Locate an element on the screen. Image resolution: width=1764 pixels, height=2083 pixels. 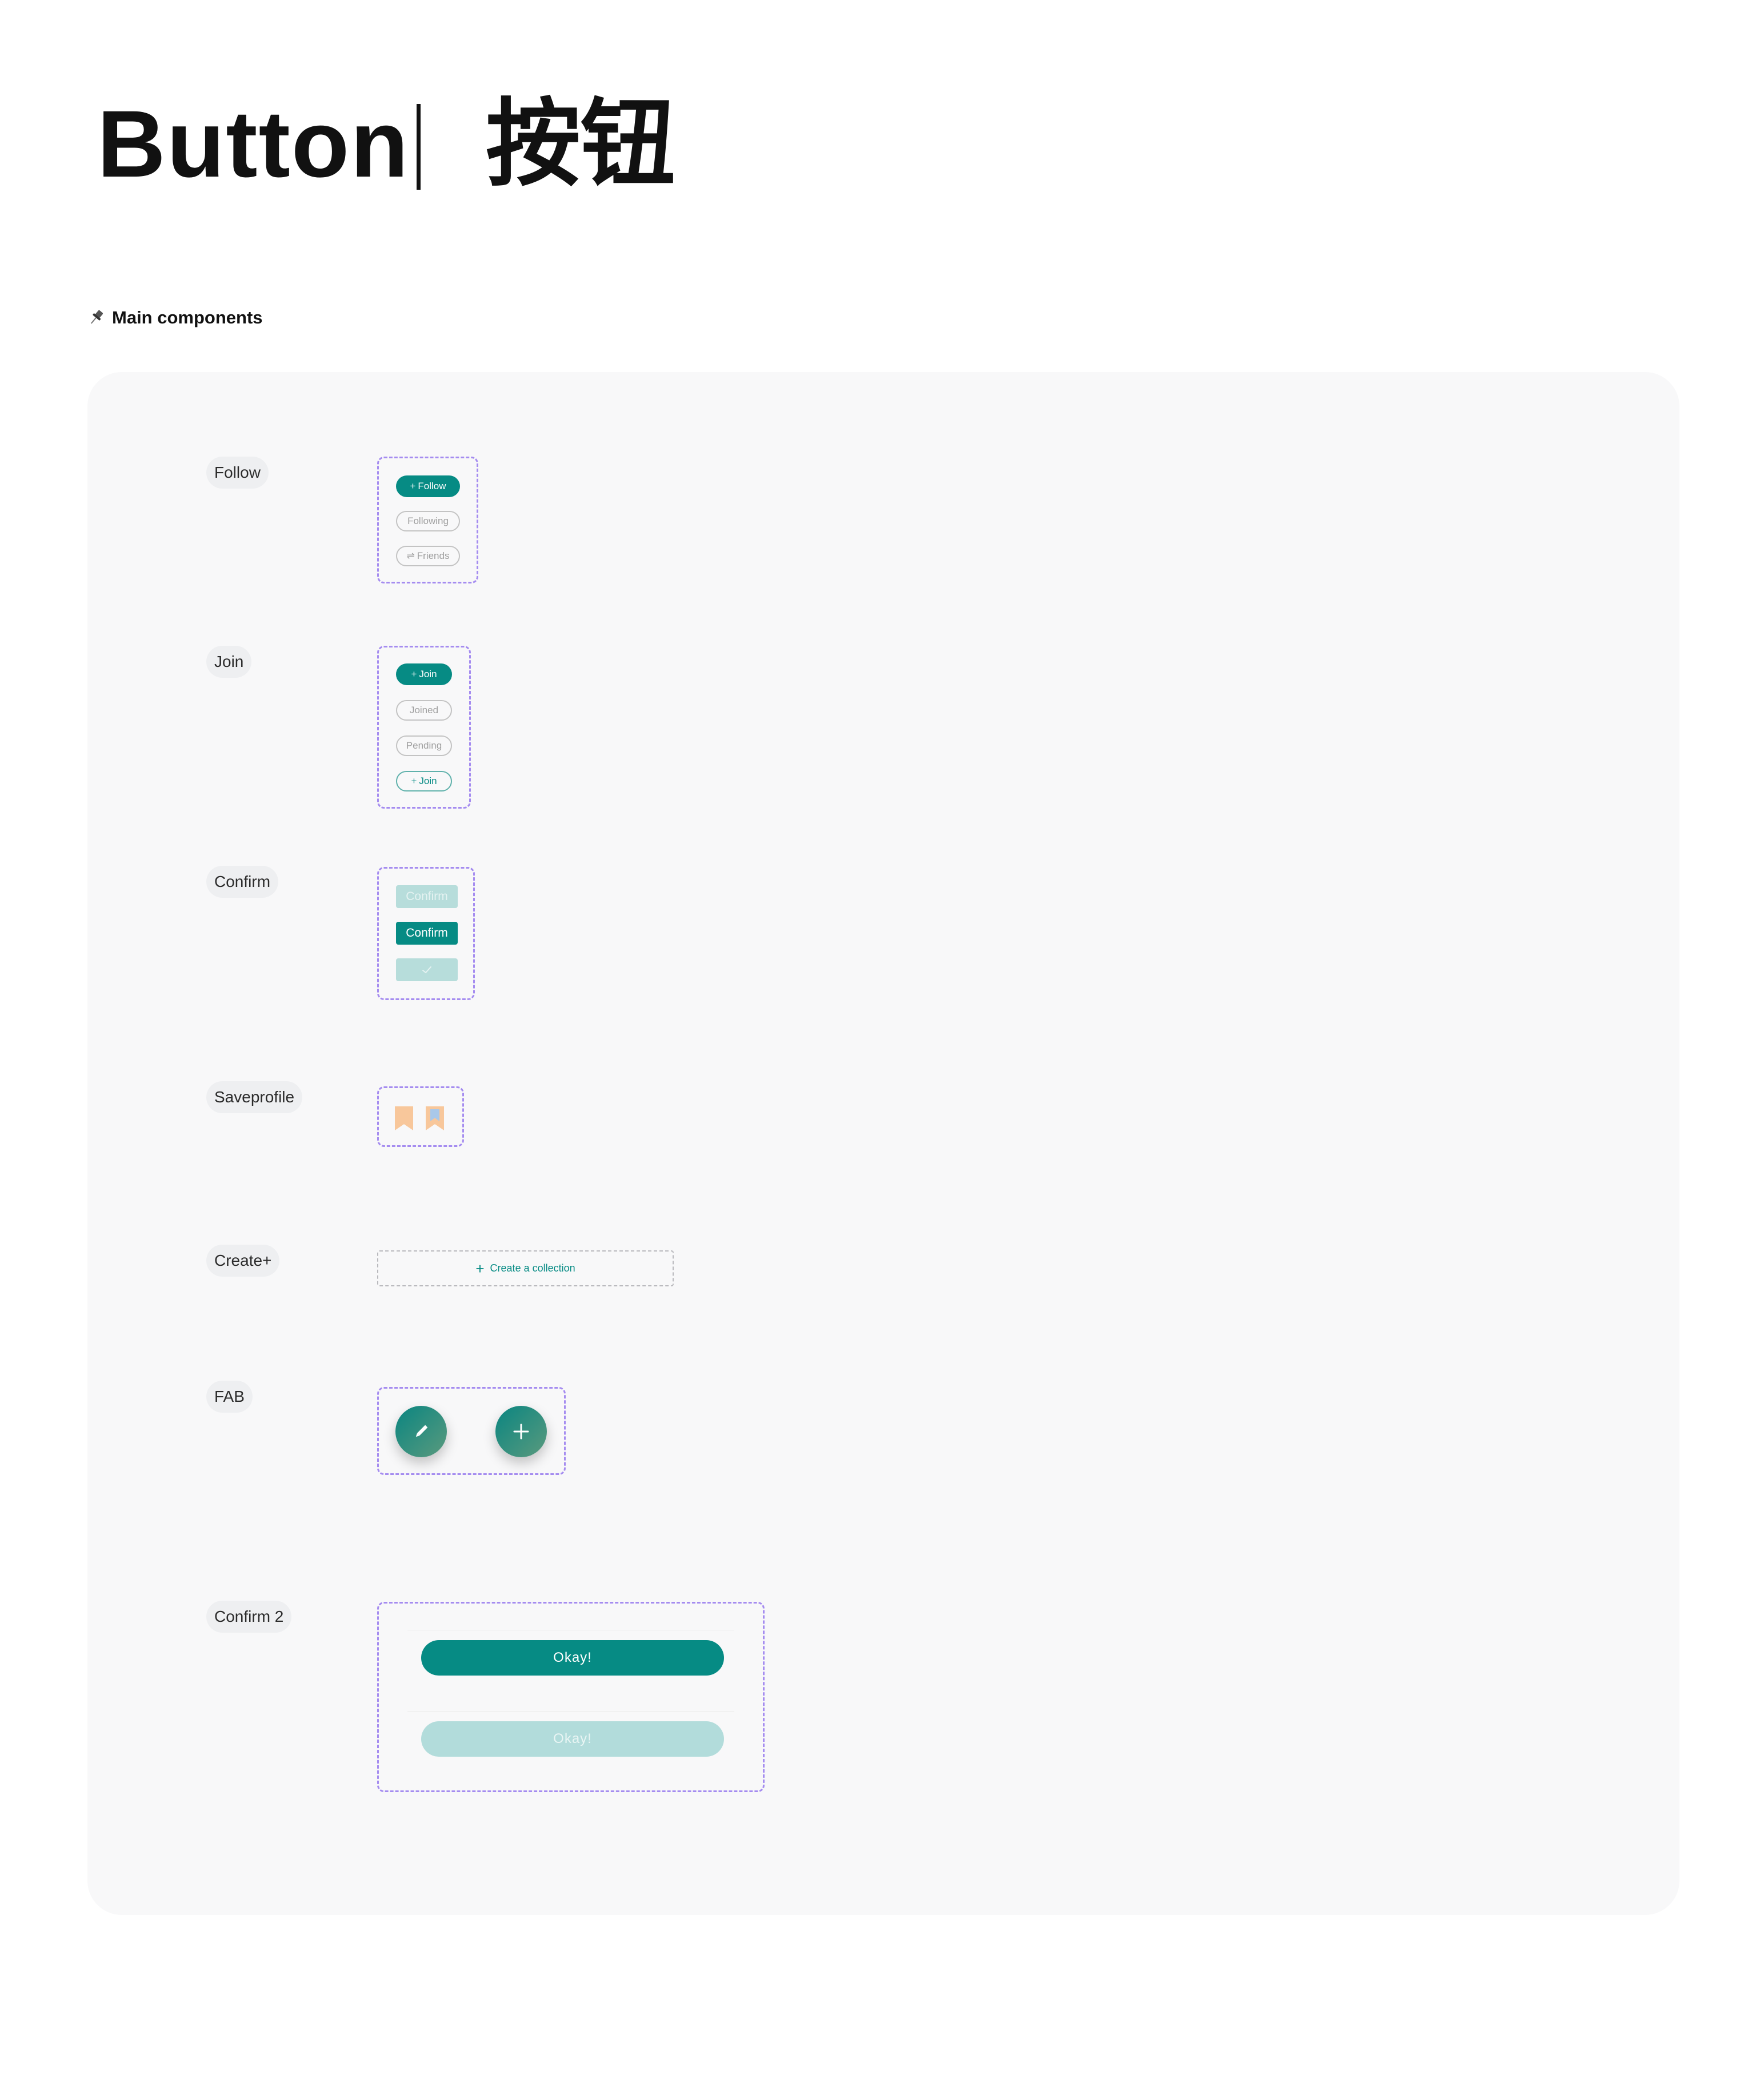
pending-button: Pending is located at coordinates (424, 745).